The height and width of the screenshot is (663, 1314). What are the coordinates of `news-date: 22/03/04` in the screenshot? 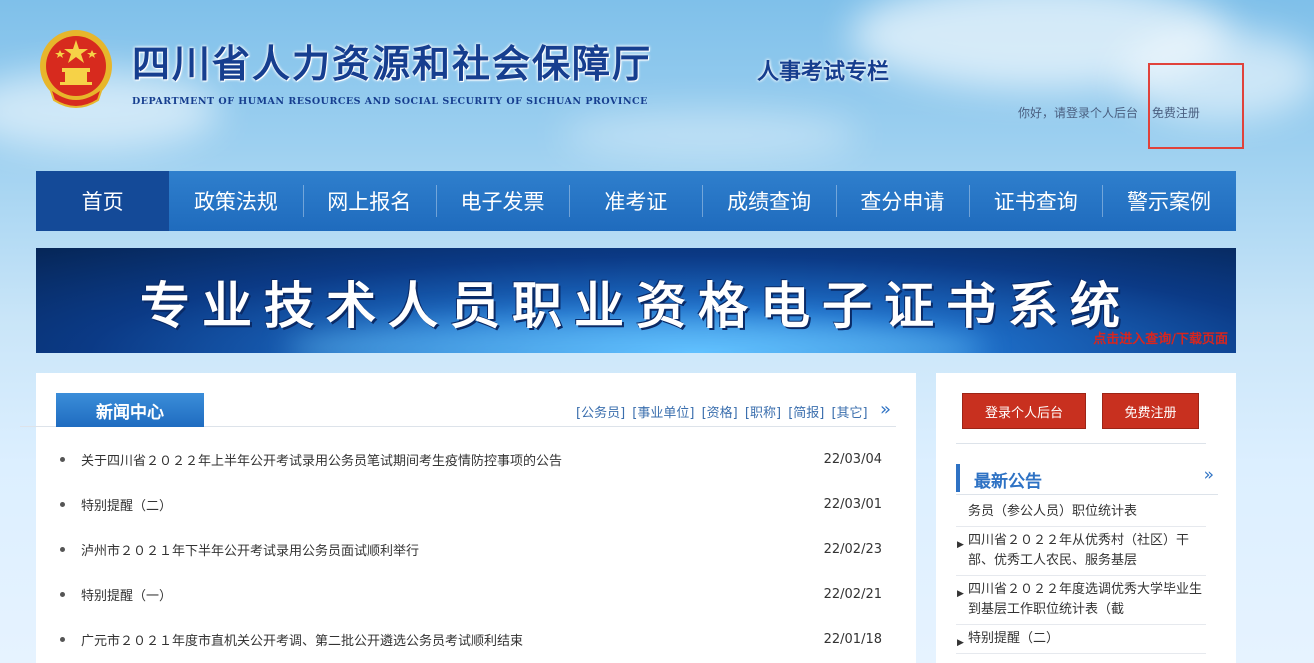 It's located at (852, 459).